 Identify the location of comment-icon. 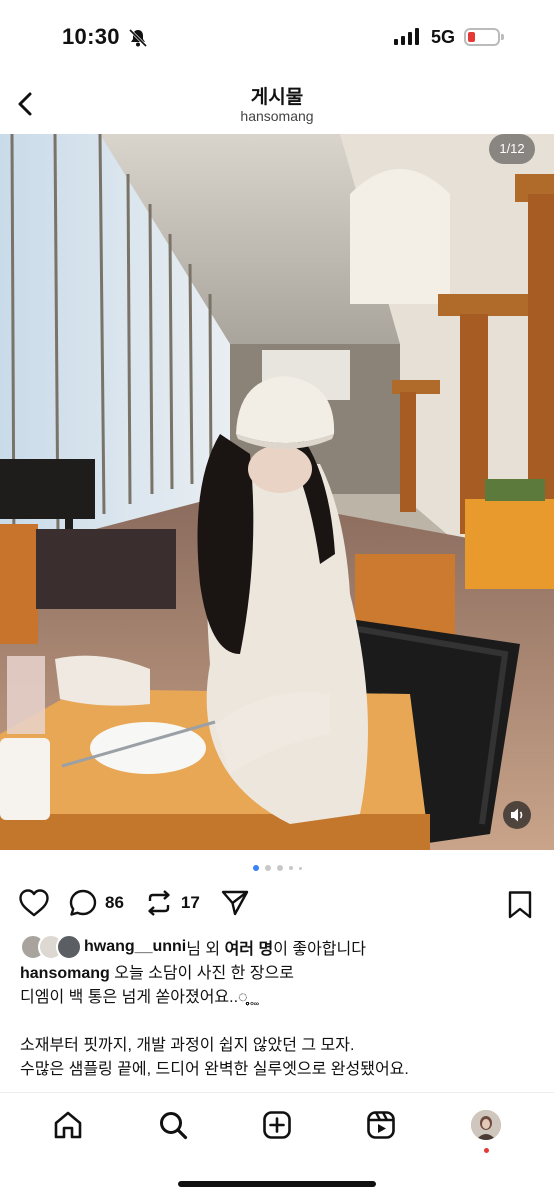
(83, 902).